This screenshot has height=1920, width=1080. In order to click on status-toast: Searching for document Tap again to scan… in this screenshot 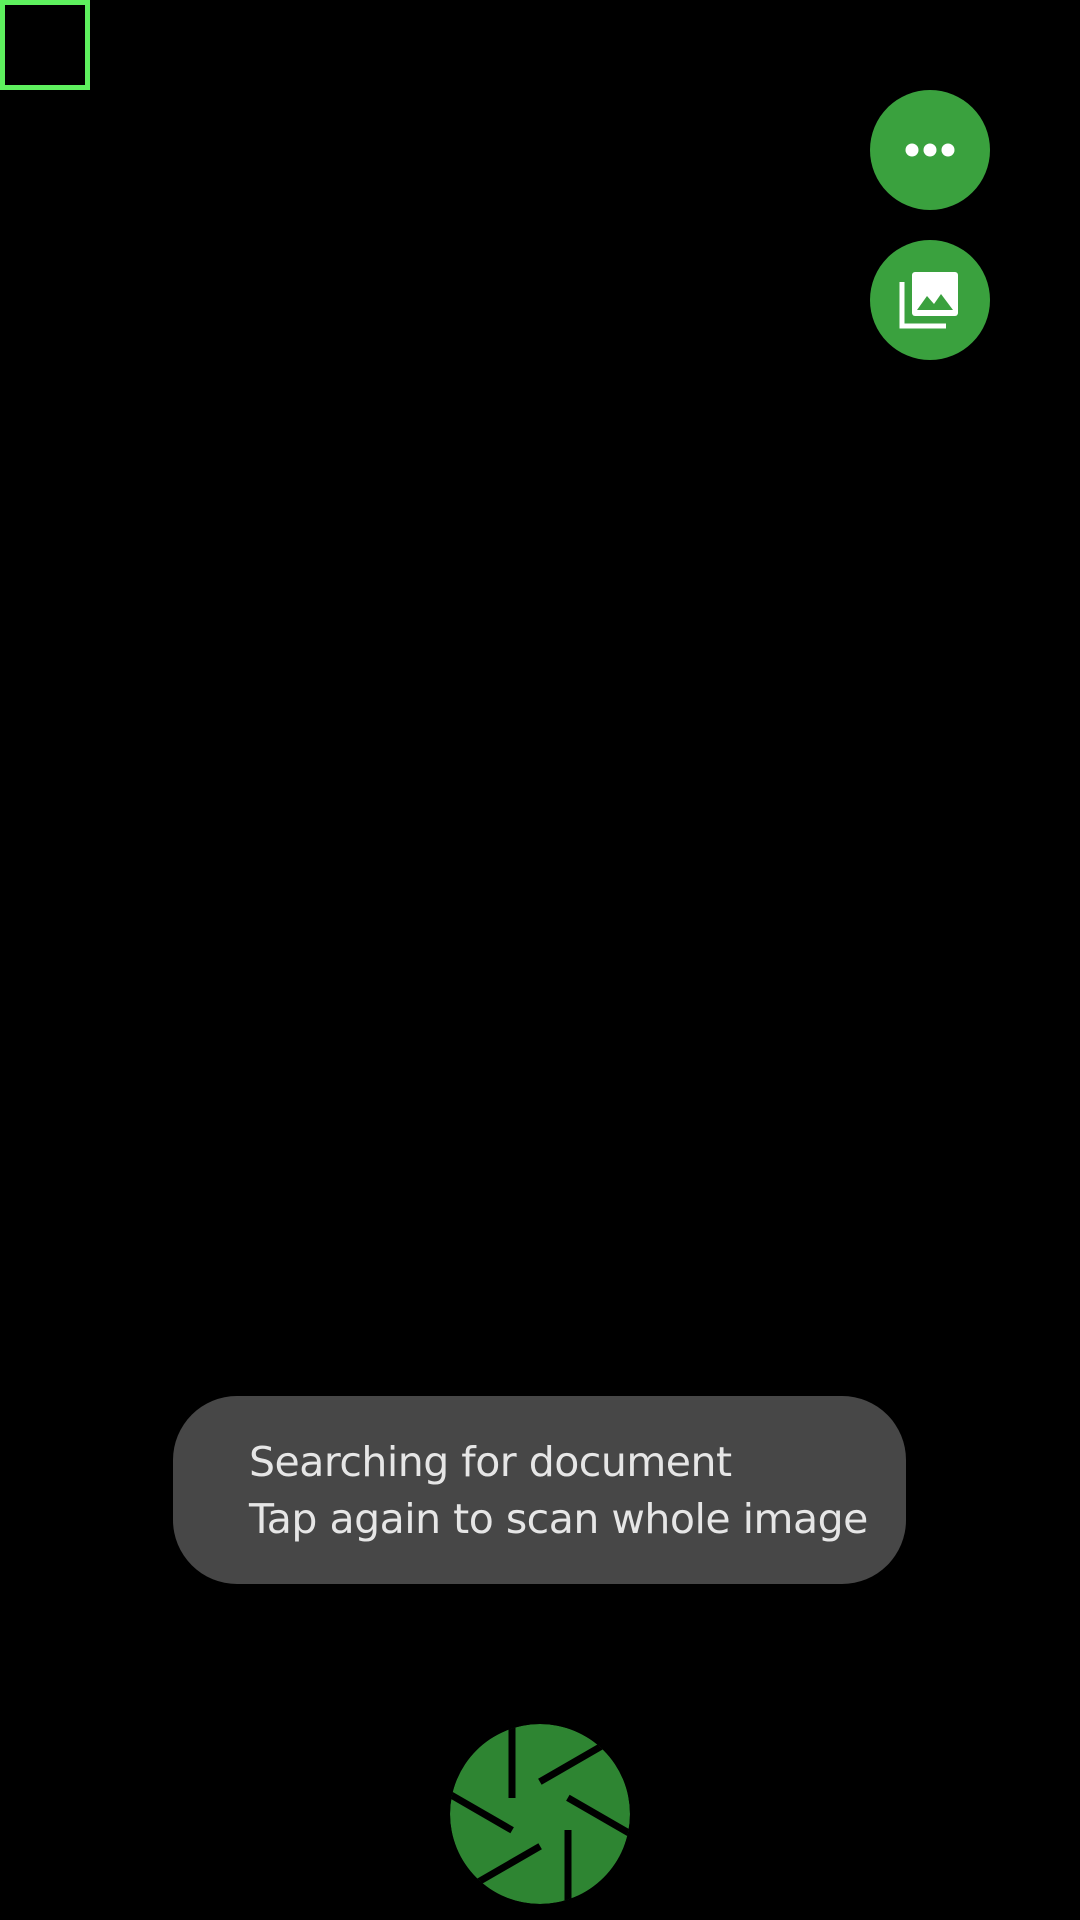, I will do `click(539, 1490)`.